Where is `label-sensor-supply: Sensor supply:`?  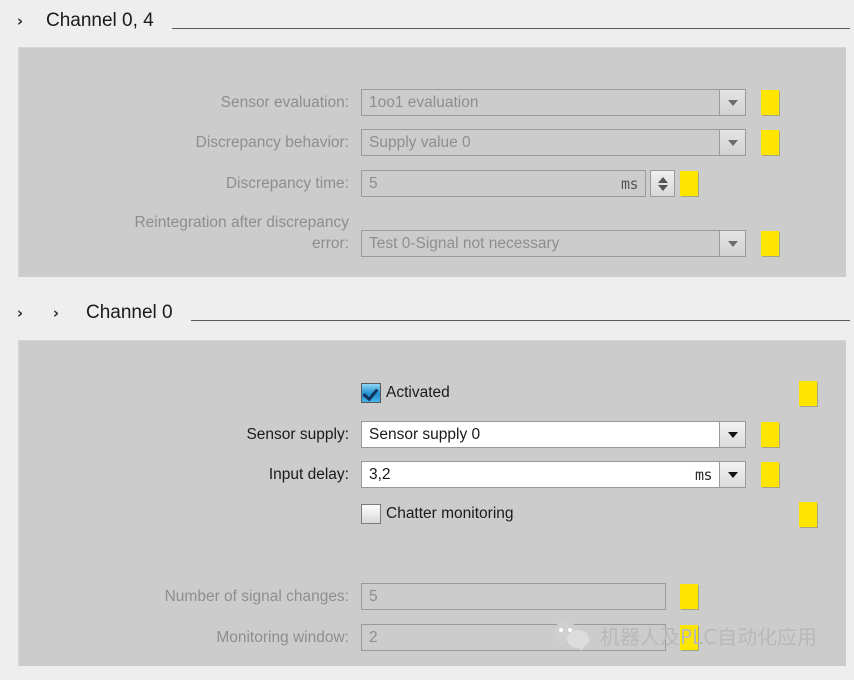
label-sensor-supply: Sensor supply: is located at coordinates (297, 434).